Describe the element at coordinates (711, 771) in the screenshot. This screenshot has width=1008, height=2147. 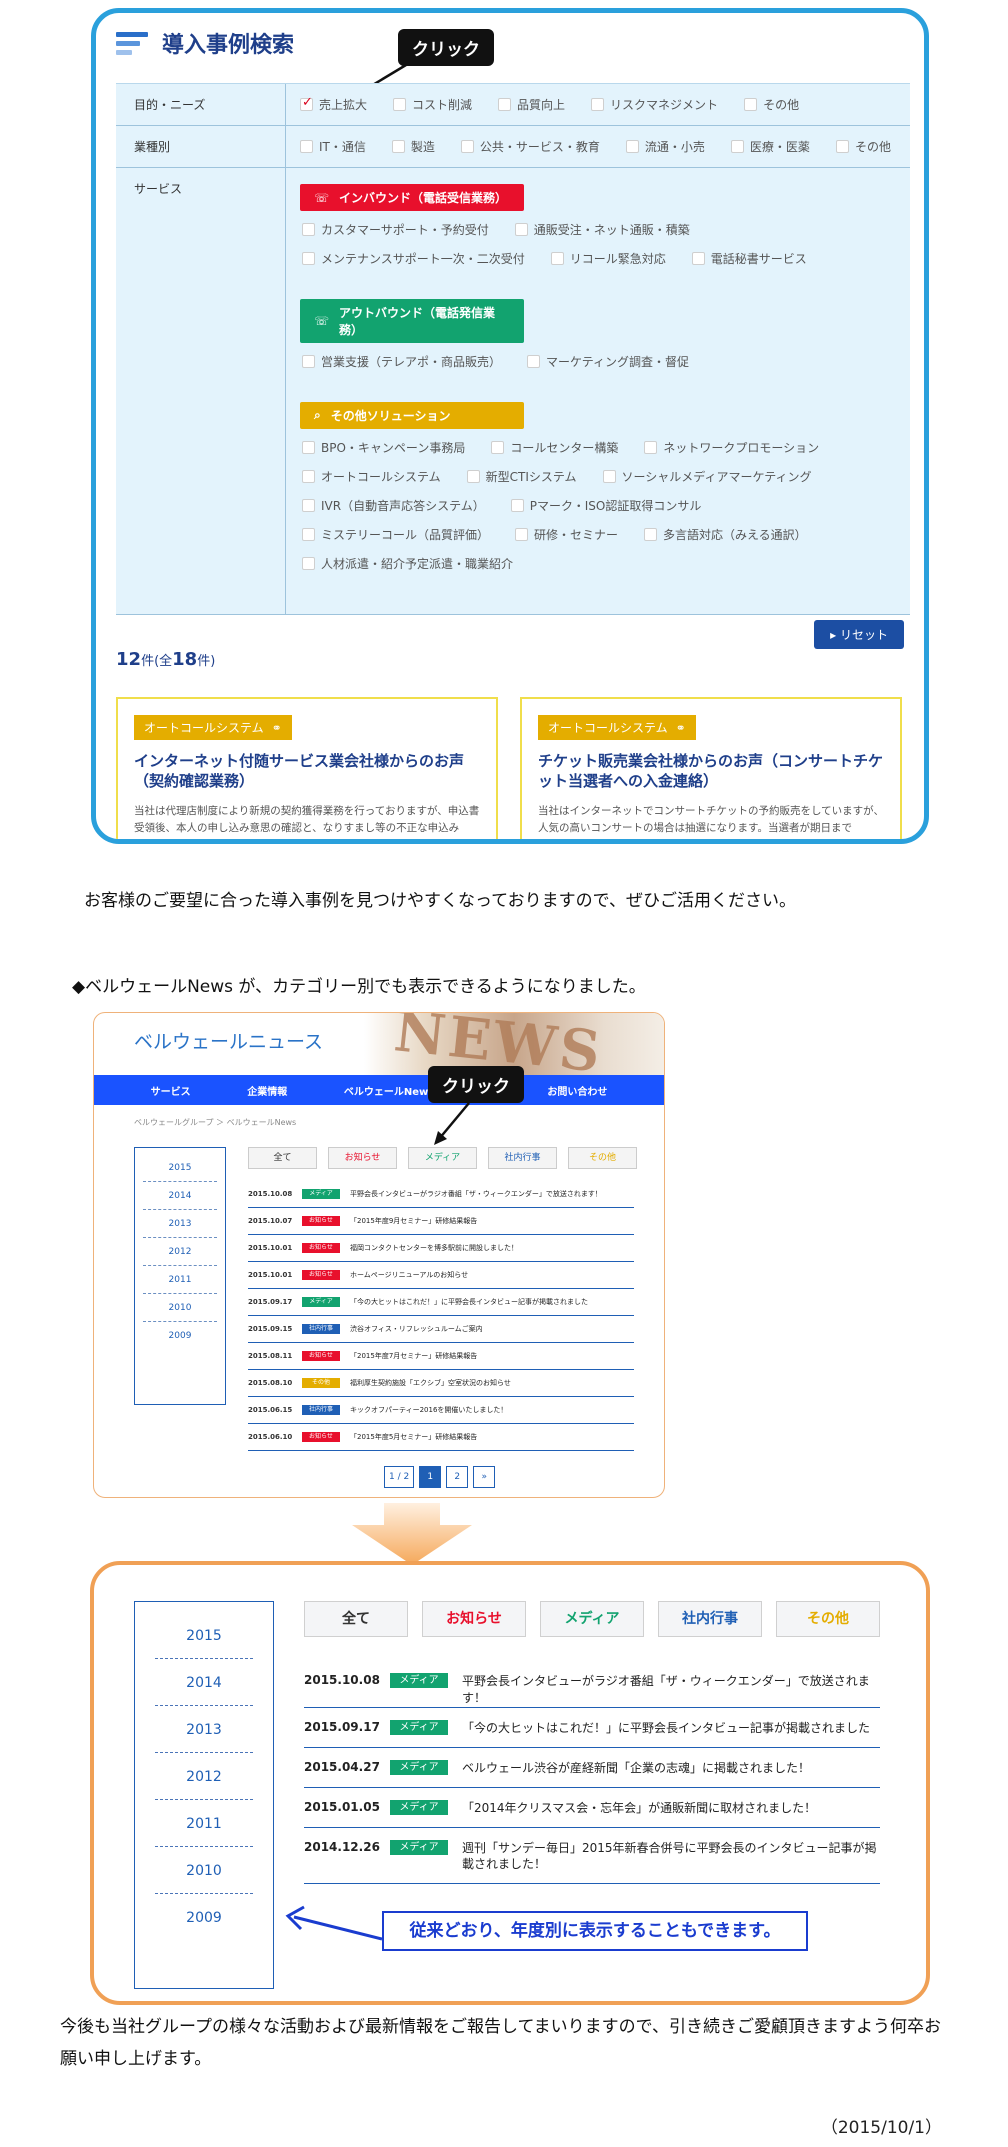
I see `case-caption: チケット販売業会社様からのお声（コンサートチケット当選者への入金連絡）` at that location.